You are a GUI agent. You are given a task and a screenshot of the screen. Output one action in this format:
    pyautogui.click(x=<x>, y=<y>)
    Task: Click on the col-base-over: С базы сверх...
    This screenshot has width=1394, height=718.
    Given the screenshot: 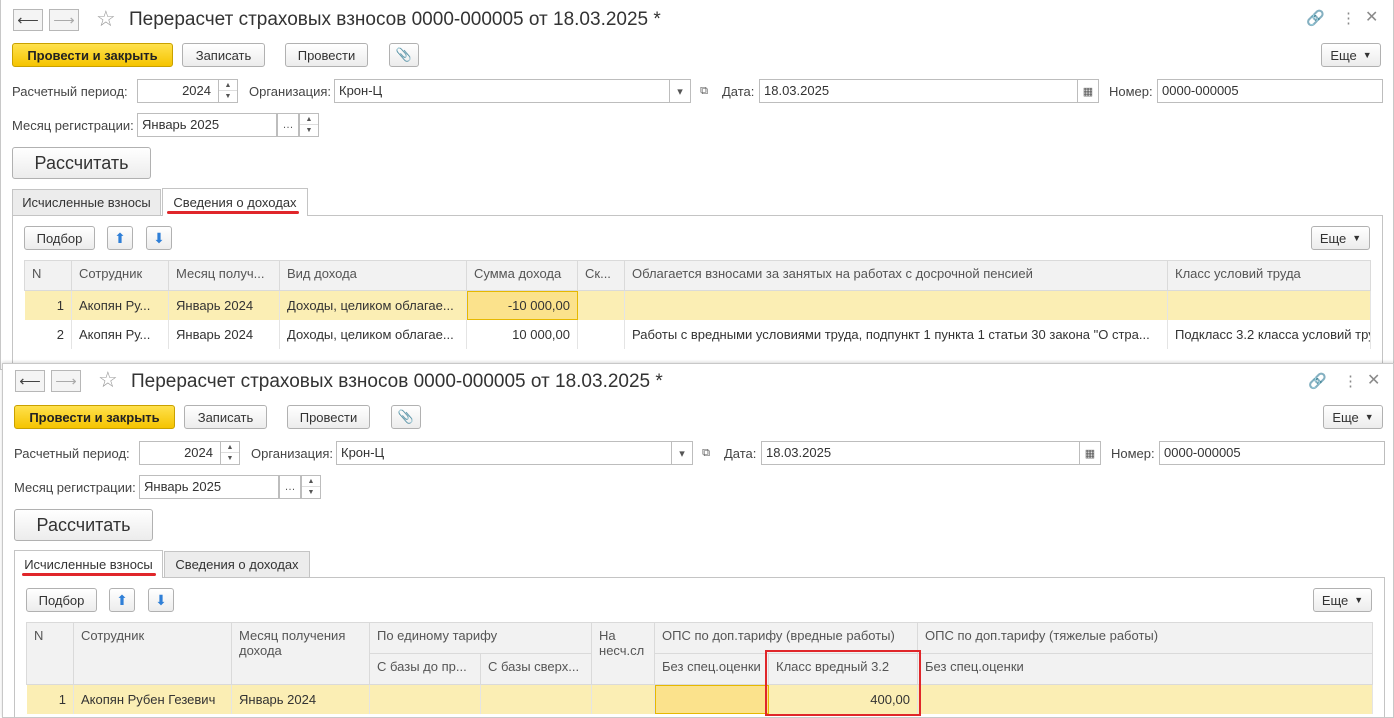 What is the action you would take?
    pyautogui.click(x=536, y=669)
    